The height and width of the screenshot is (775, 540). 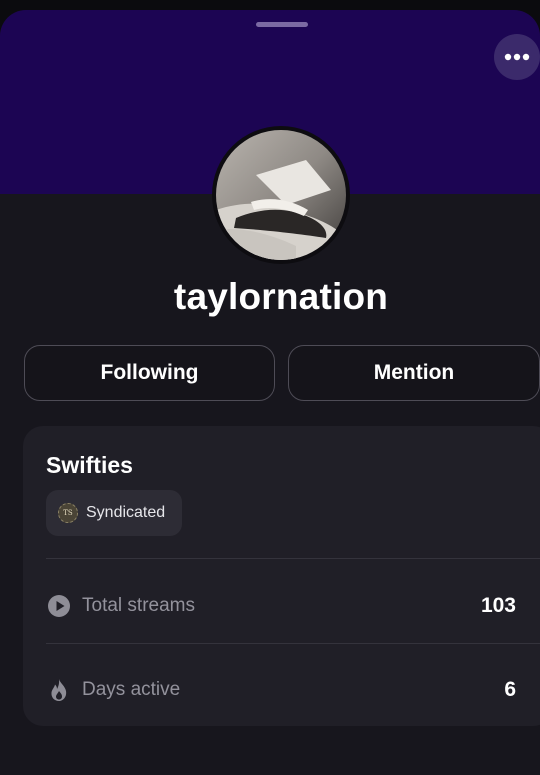 I want to click on drag-handle, so click(x=282, y=24).